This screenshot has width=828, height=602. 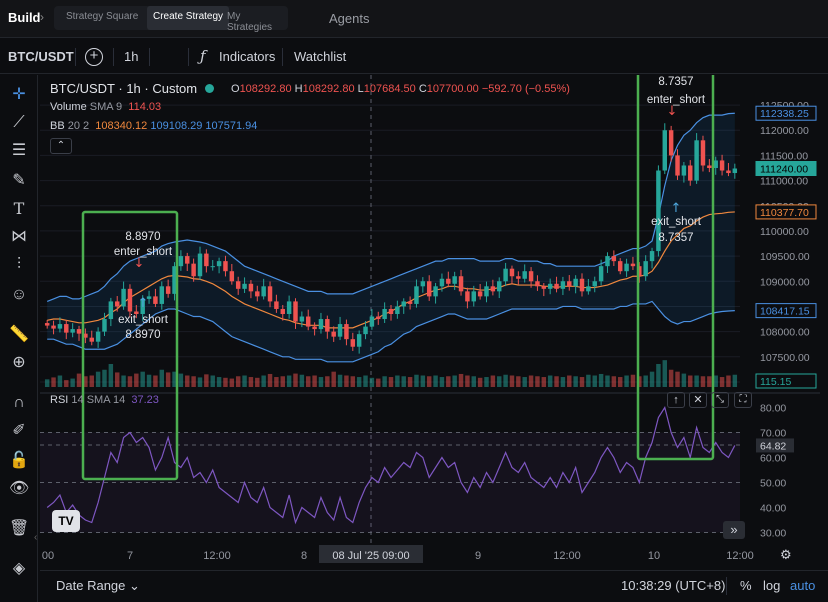 What do you see at coordinates (19, 237) in the screenshot?
I see `pattern-icon: ⋈` at bounding box center [19, 237].